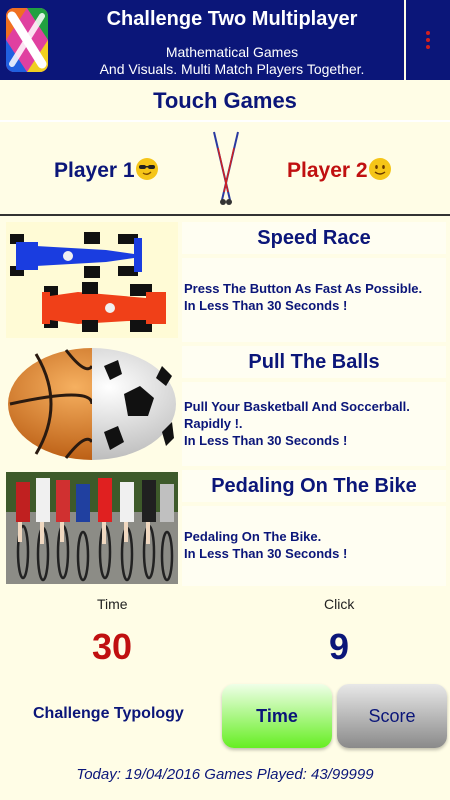 Image resolution: width=450 pixels, height=800 pixels. I want to click on player-2-name: Player 2, so click(327, 170).